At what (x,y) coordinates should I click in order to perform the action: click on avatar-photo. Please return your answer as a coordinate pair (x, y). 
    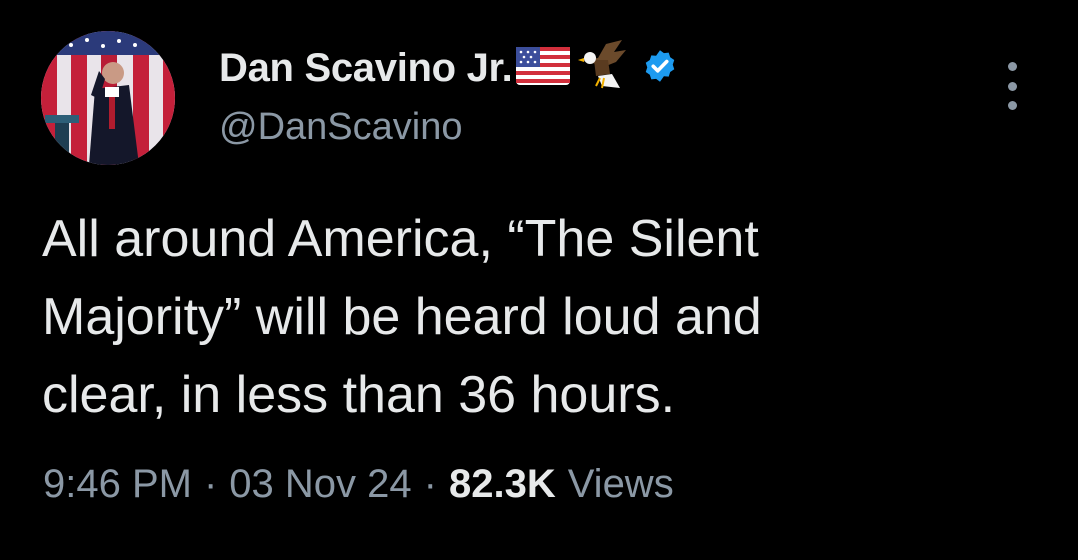
    Looking at the image, I should click on (108, 98).